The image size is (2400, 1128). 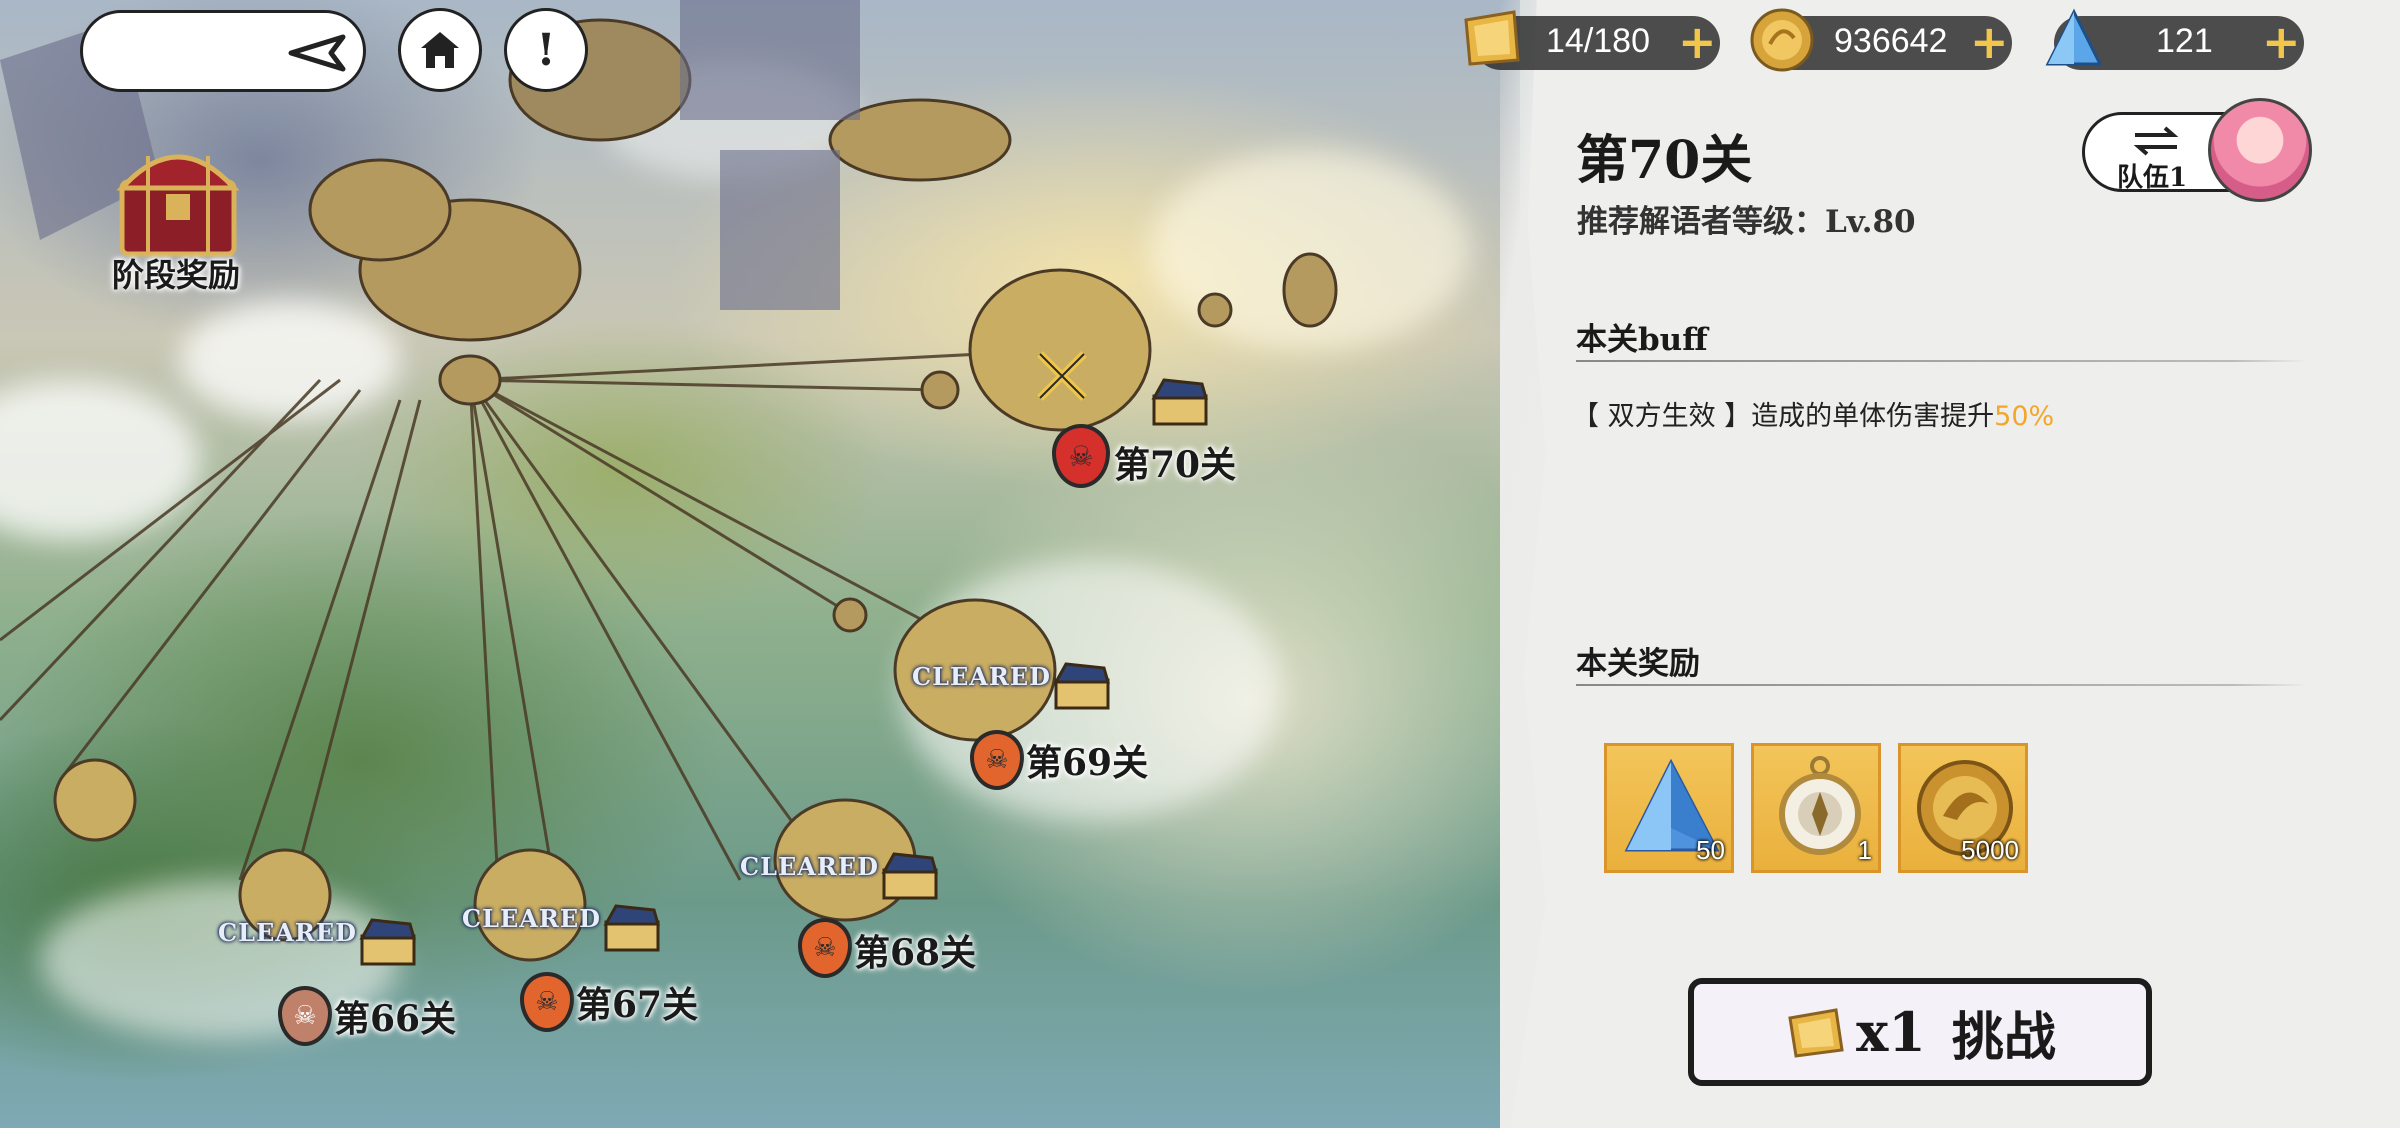 I want to click on reward-tile-compass: 1, so click(x=1816, y=808).